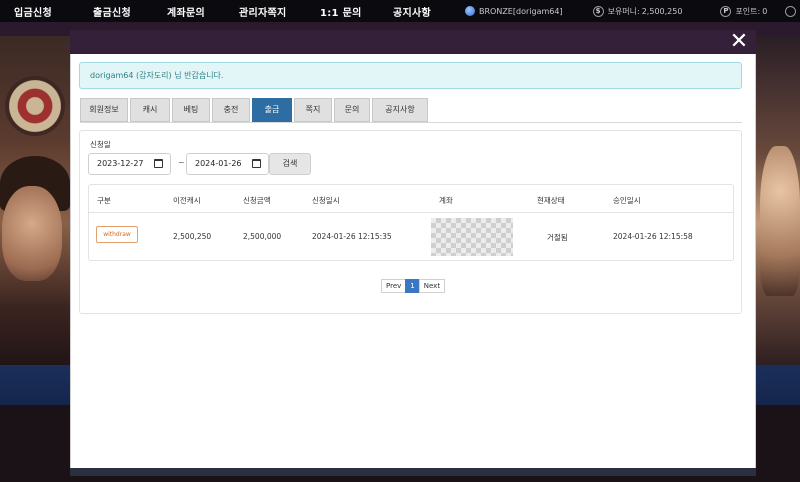  Describe the element at coordinates (432, 286) in the screenshot. I see `next-page-button: Next` at that location.